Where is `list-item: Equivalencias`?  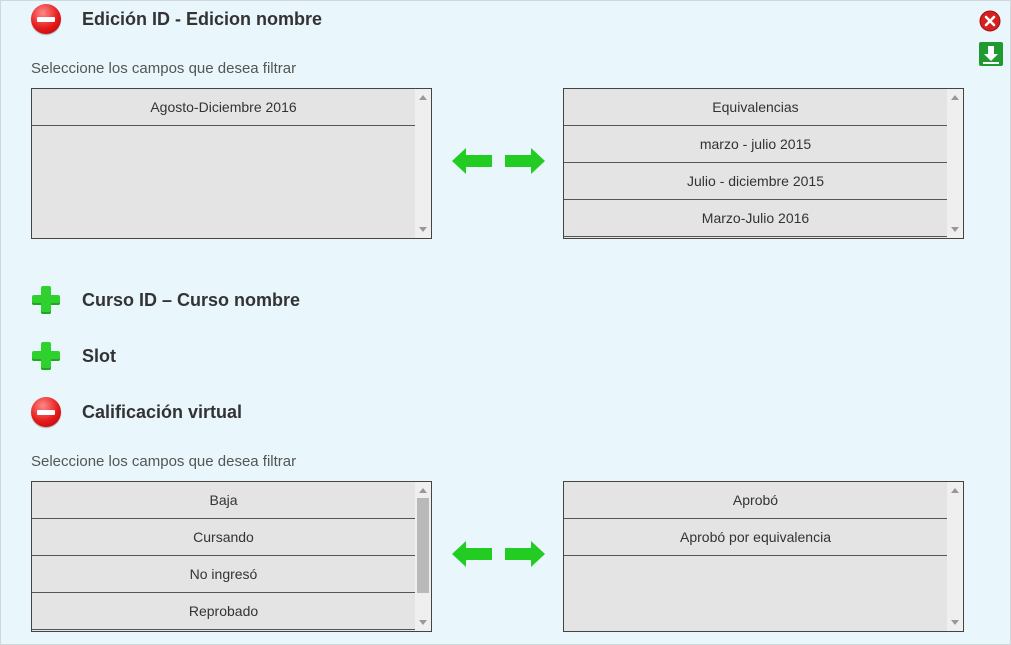
list-item: Equivalencias is located at coordinates (755, 107).